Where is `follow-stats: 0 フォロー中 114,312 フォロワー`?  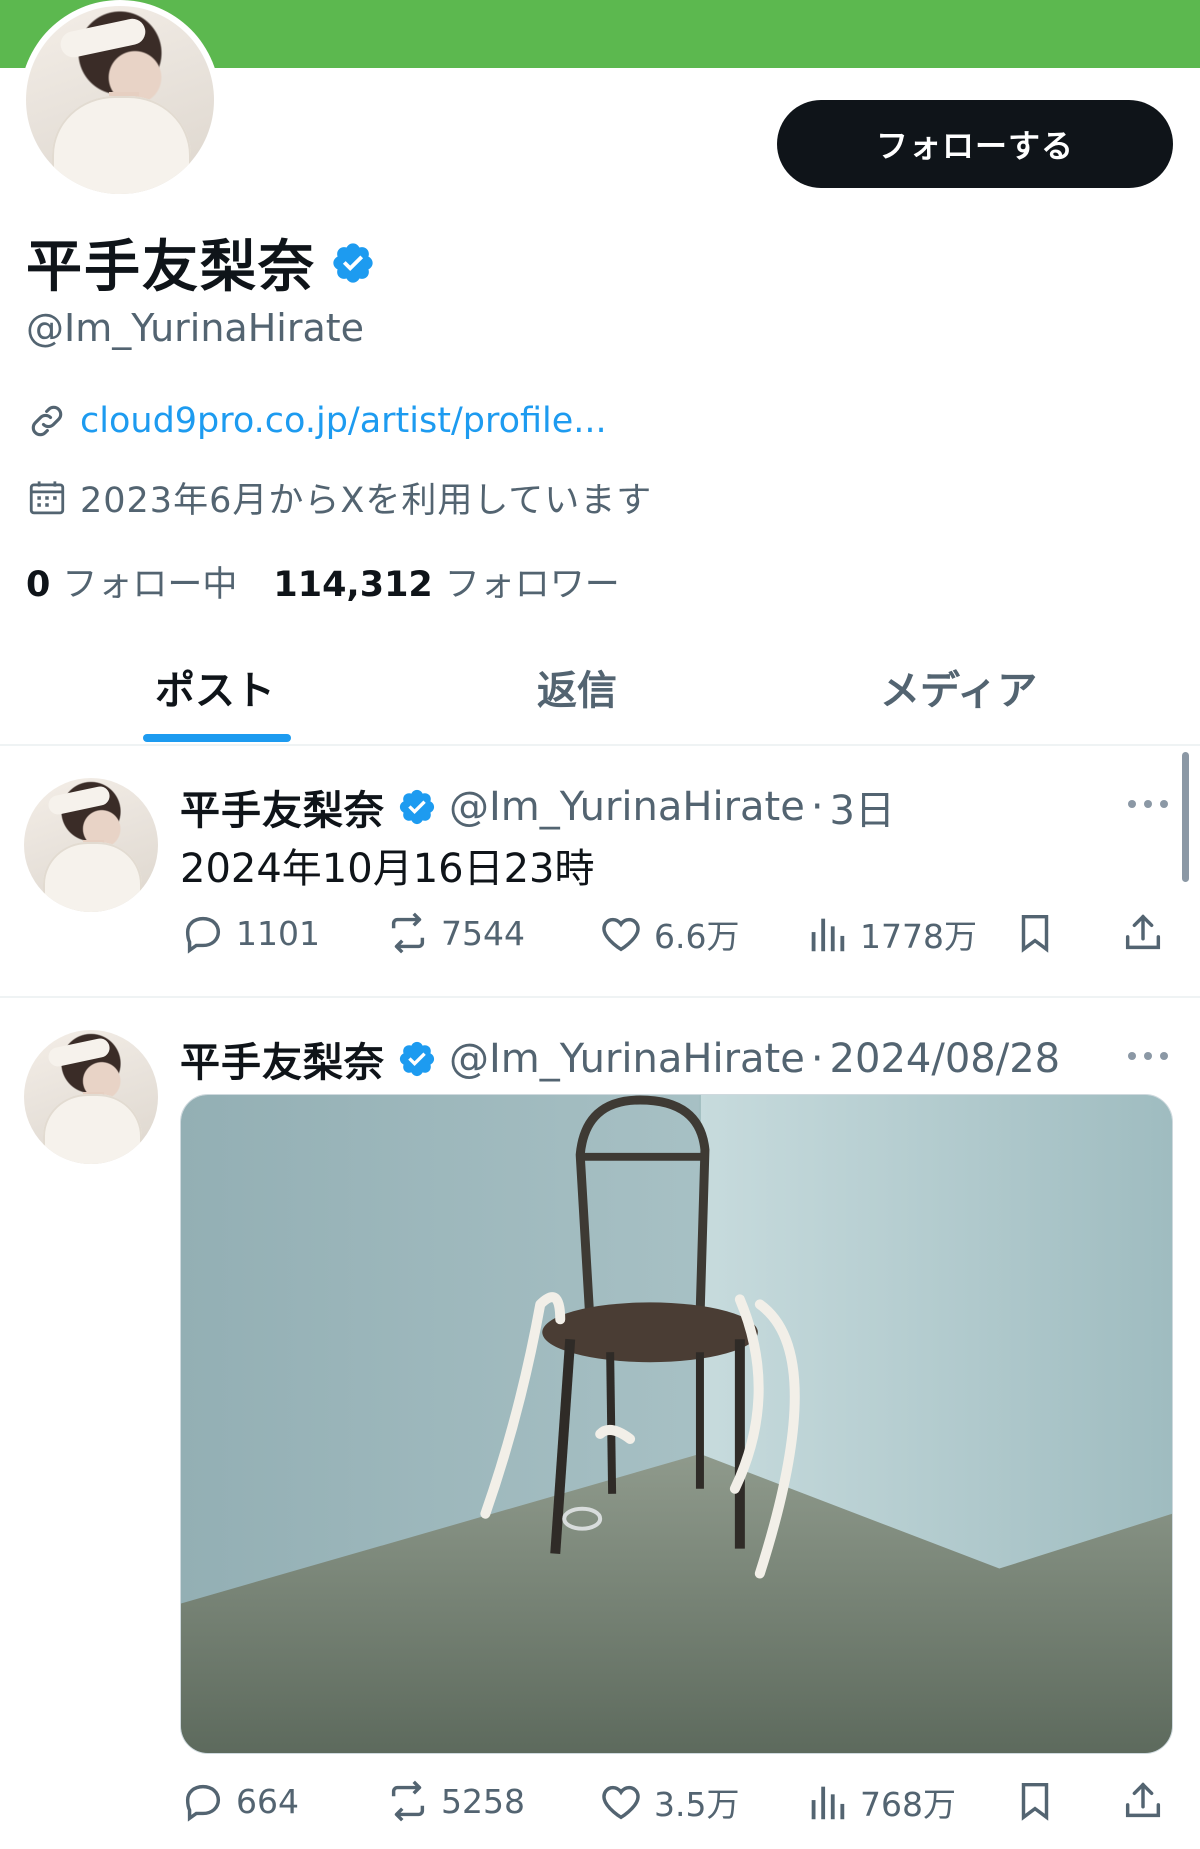
follow-stats: 0 フォロー中 114,312 フォロワー is located at coordinates (341, 581).